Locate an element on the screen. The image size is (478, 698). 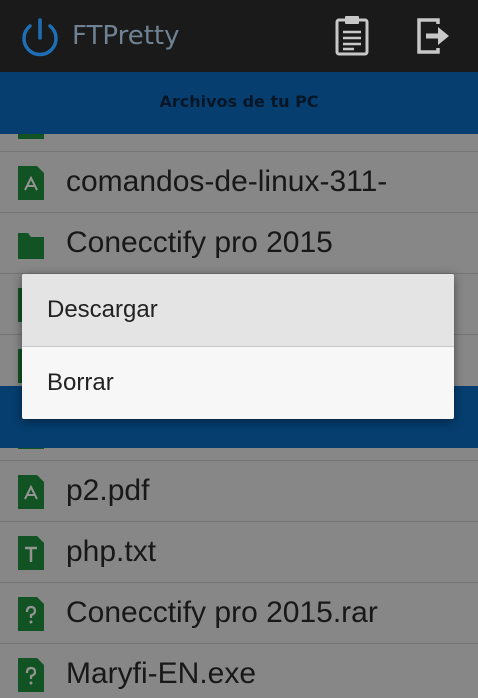
power-icon is located at coordinates (40, 36).